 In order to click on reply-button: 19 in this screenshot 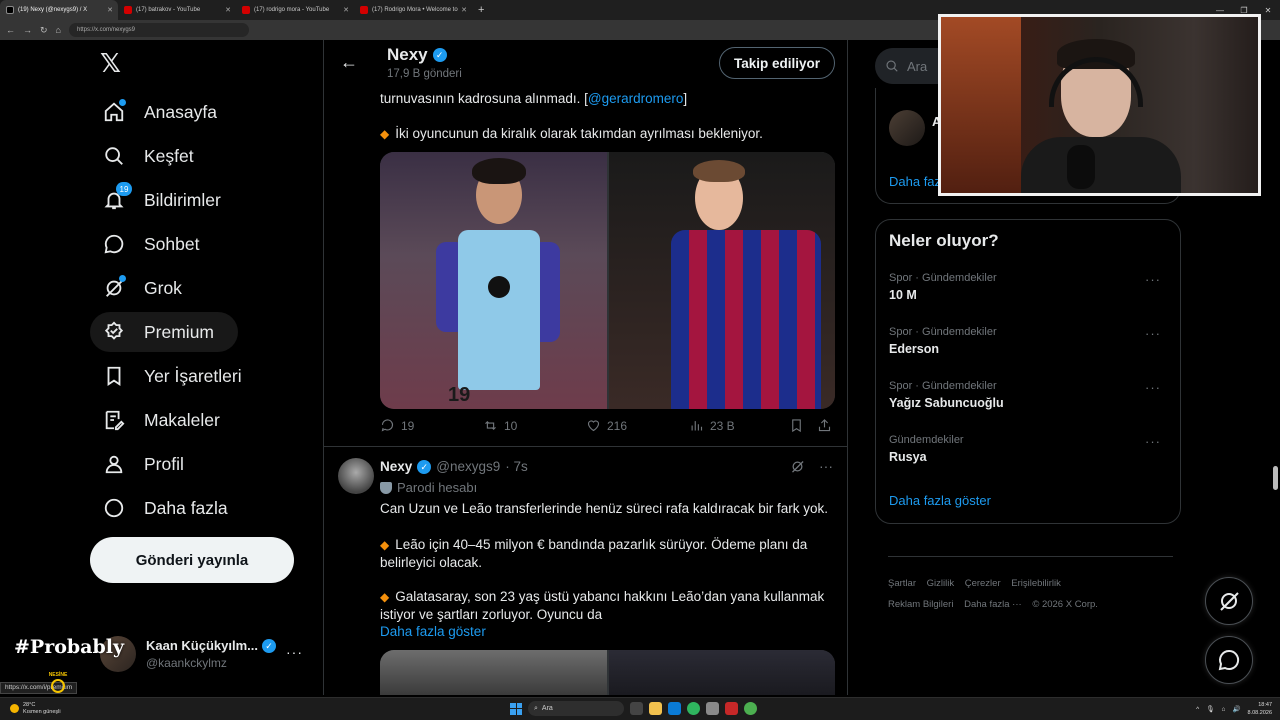, I will do `click(431, 425)`.